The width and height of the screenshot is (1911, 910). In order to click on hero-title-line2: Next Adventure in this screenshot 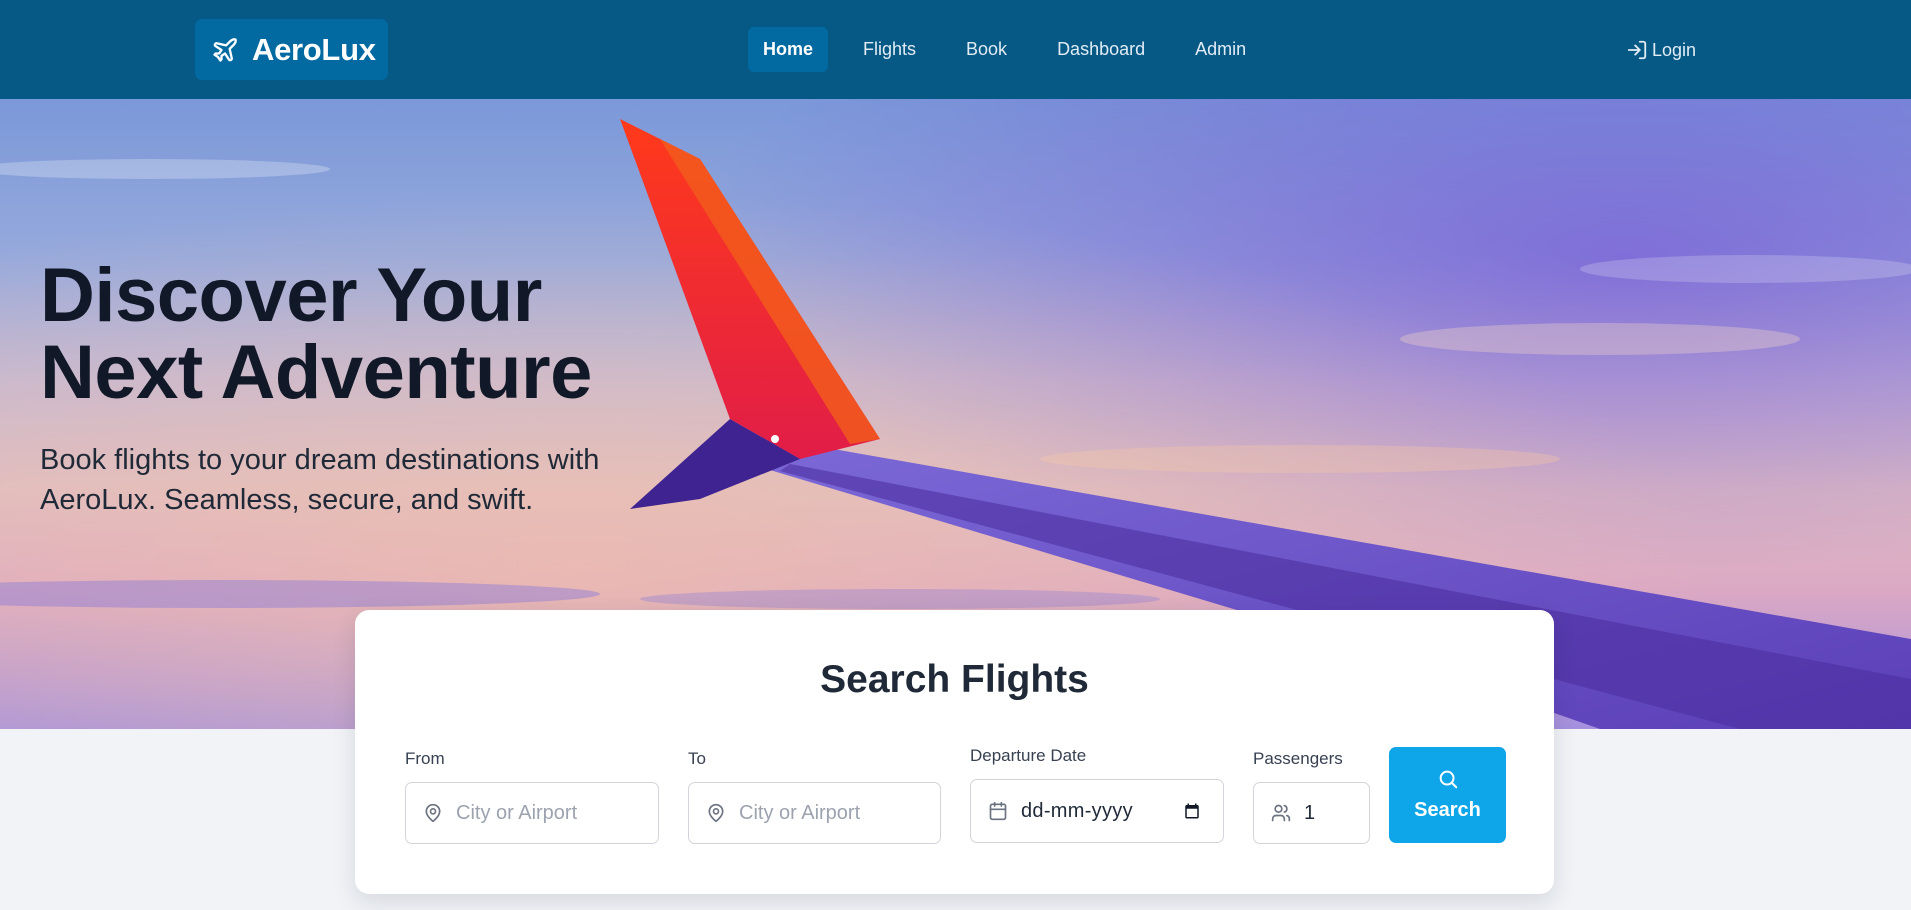, I will do `click(316, 372)`.